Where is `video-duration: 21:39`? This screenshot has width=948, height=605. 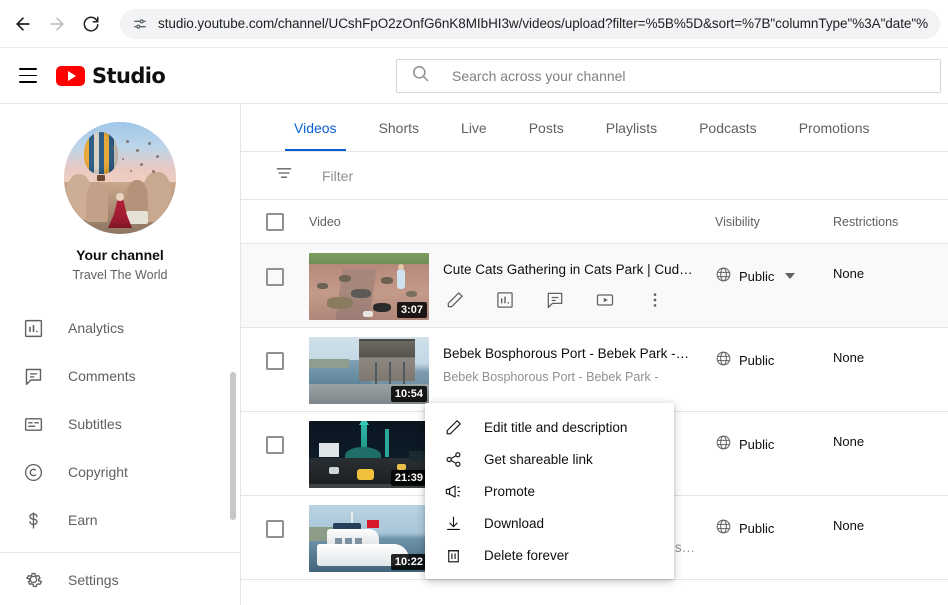 video-duration: 21:39 is located at coordinates (408, 477).